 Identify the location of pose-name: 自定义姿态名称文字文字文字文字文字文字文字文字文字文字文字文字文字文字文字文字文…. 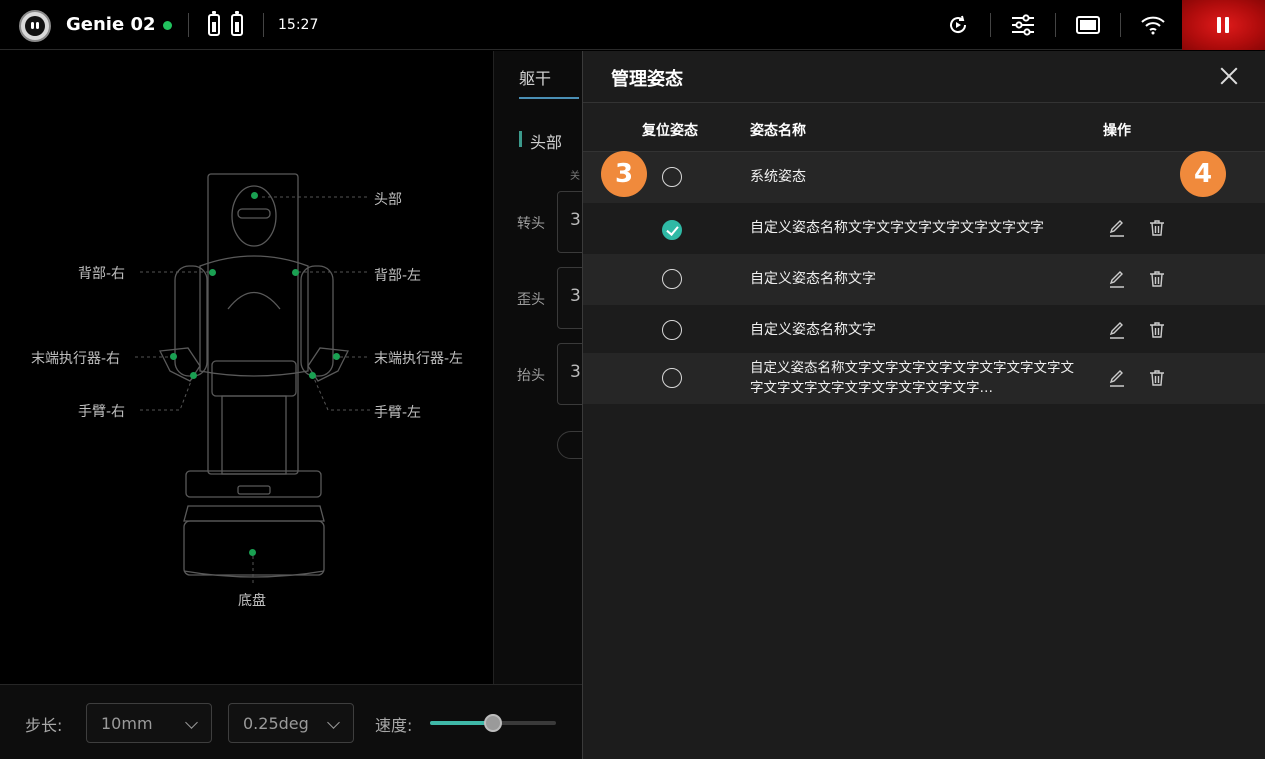
(912, 378).